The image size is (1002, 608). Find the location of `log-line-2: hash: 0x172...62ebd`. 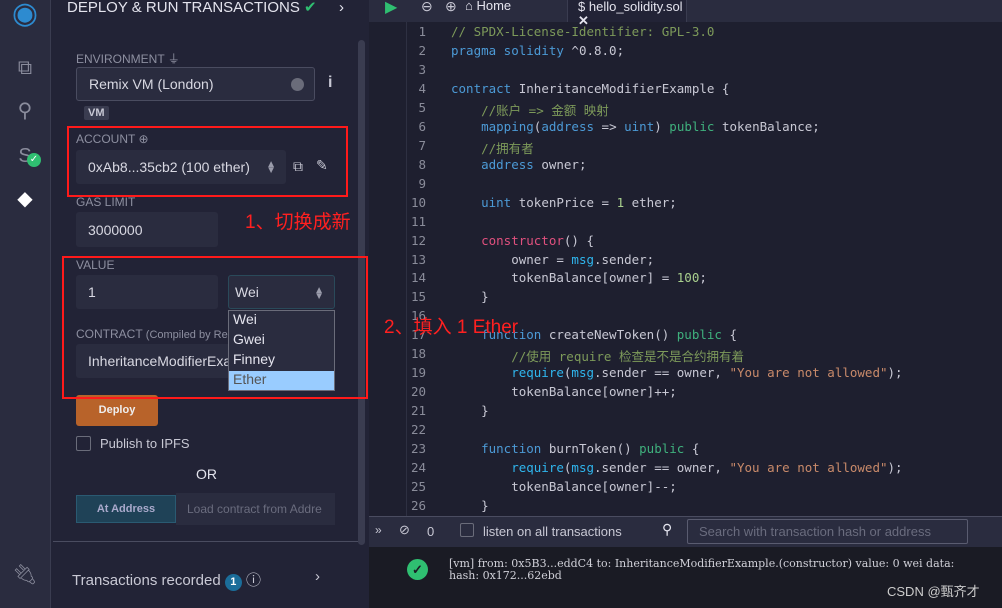

log-line-2: hash: 0x172...62ebd is located at coordinates (505, 575).